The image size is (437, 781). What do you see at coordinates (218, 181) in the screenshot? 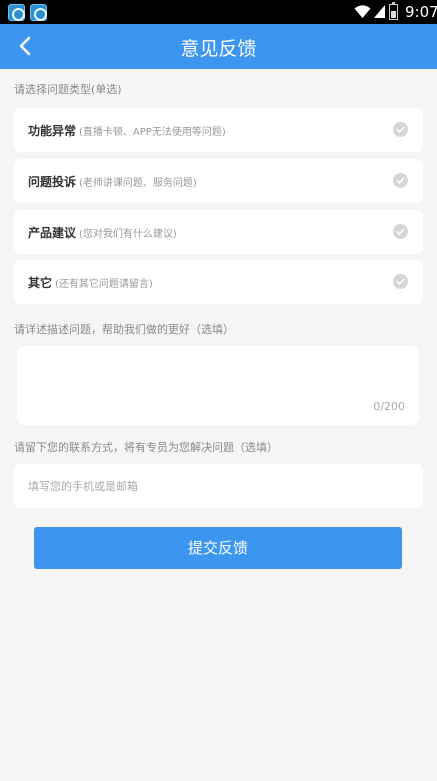
I see `option-complaint: 问题投诉 (老师讲课问题、服务问题)` at bounding box center [218, 181].